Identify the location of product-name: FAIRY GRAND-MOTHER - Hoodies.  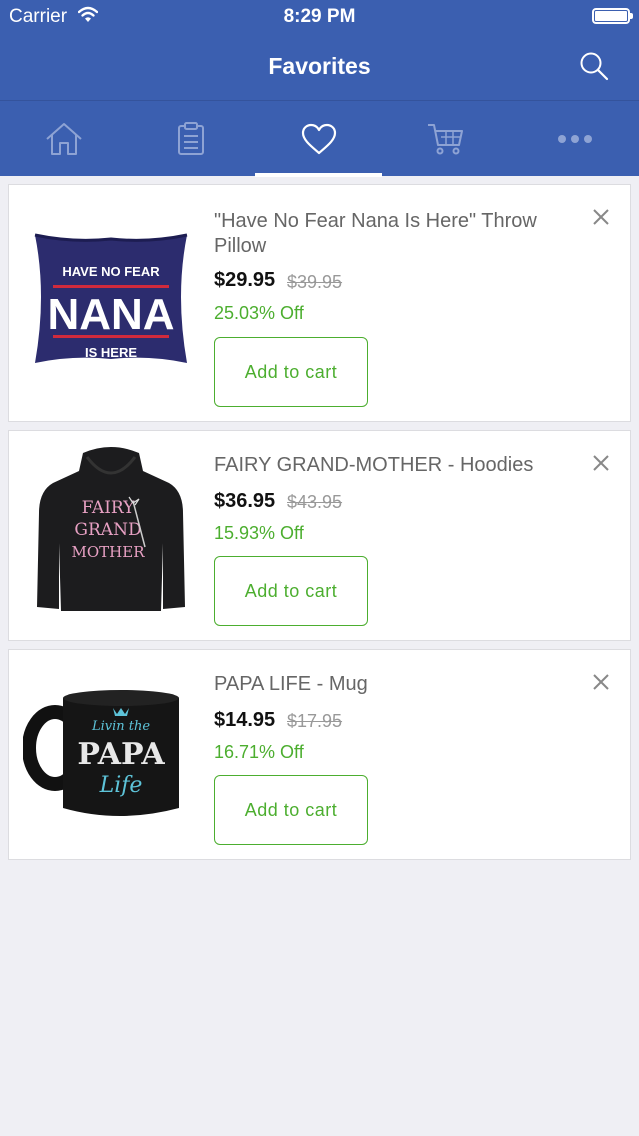
(394, 465).